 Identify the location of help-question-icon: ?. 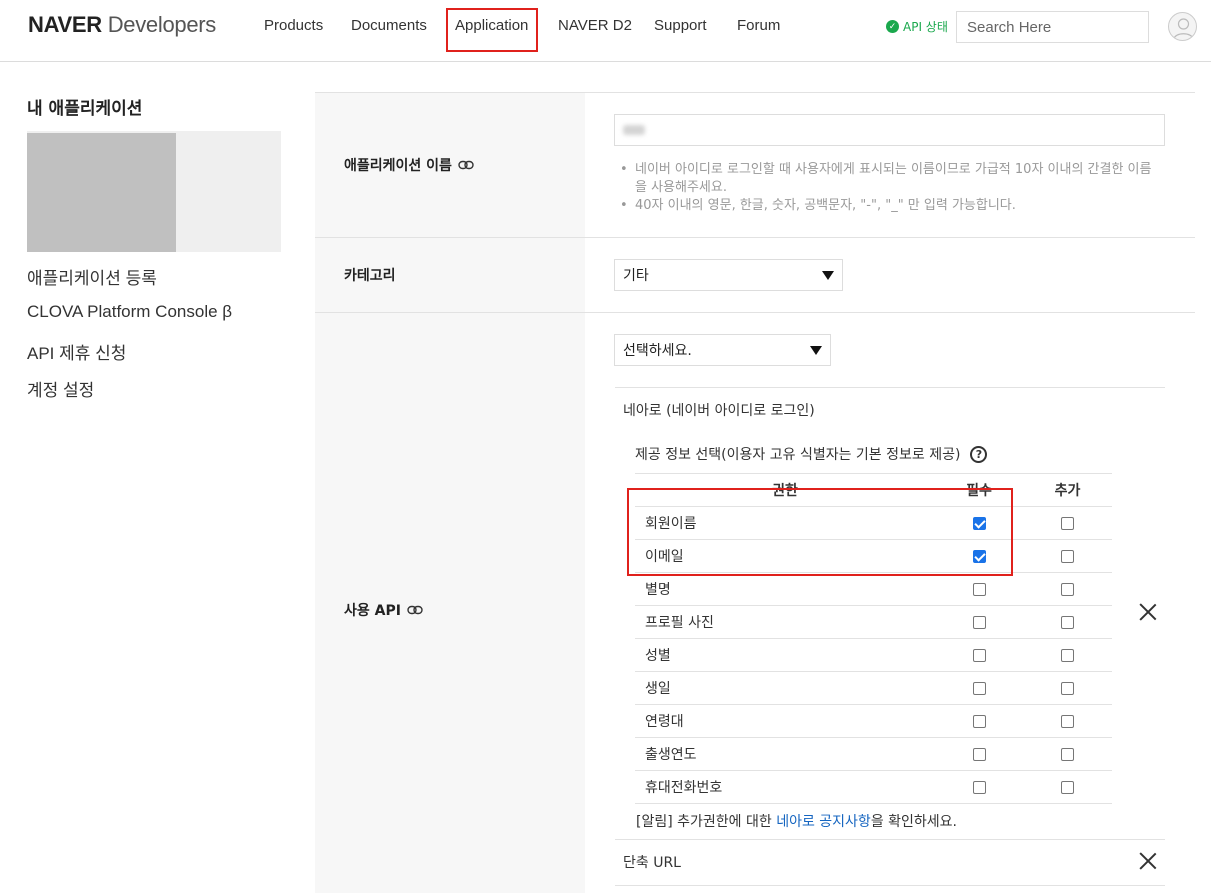
(979, 454).